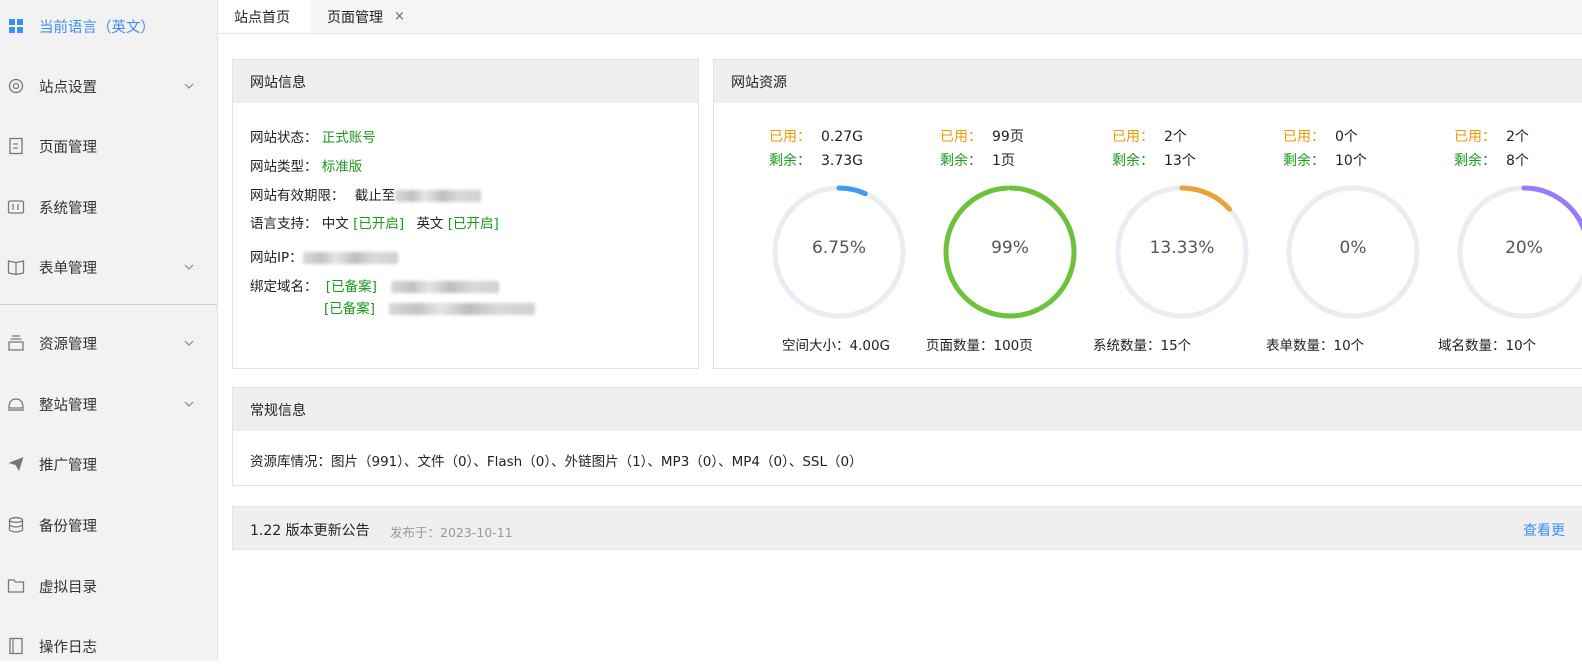 The height and width of the screenshot is (666, 1582). I want to click on remaining-line: 剩余： 3.73G, so click(816, 160).